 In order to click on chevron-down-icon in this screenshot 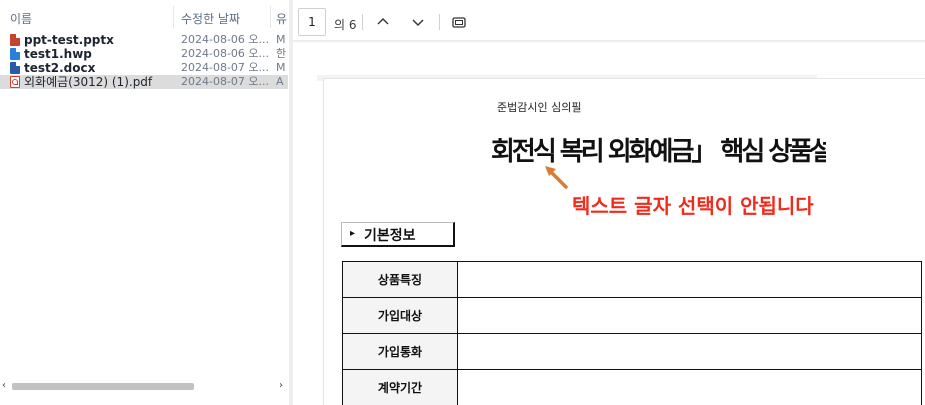, I will do `click(418, 22)`.